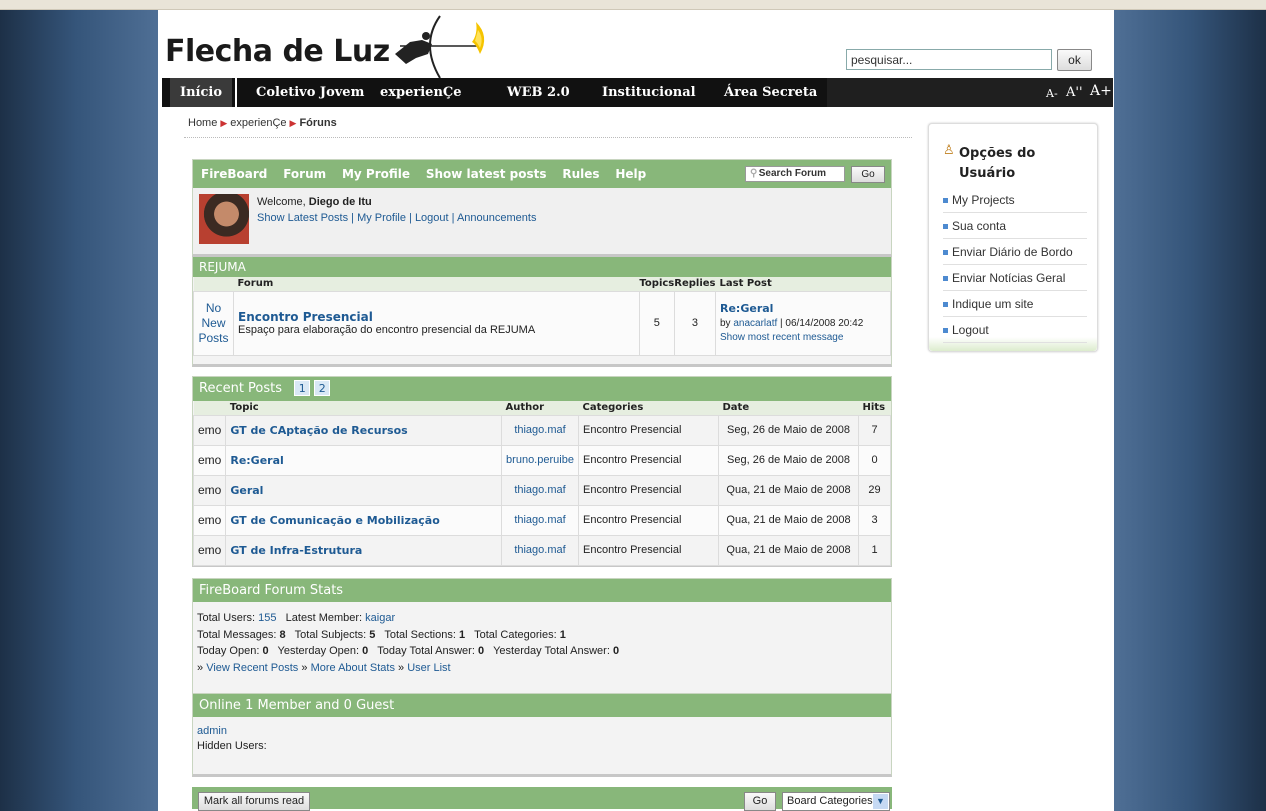 The width and height of the screenshot is (1266, 811). What do you see at coordinates (421, 92) in the screenshot?
I see `nav-item-experience: experienÇe` at bounding box center [421, 92].